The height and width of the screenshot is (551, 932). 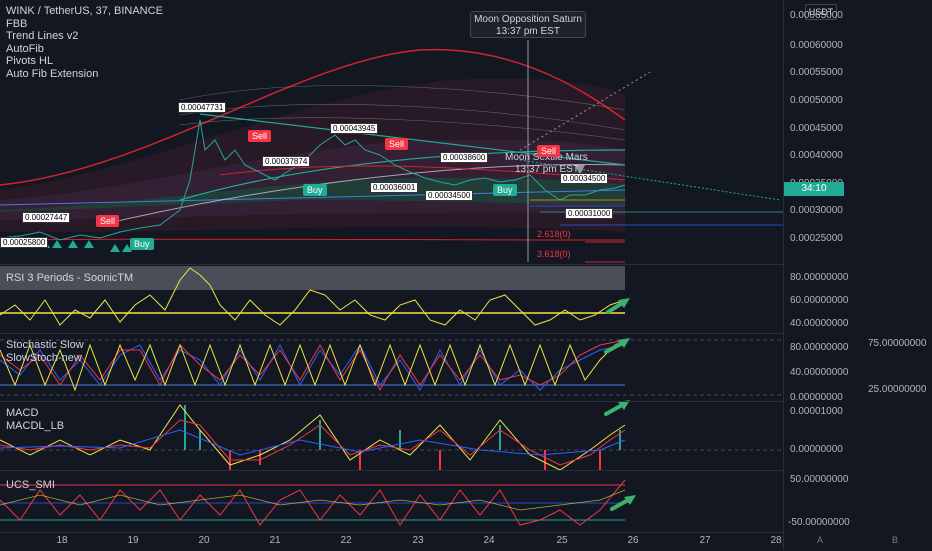 What do you see at coordinates (820, 540) in the screenshot?
I see `auto-scale-button: A` at bounding box center [820, 540].